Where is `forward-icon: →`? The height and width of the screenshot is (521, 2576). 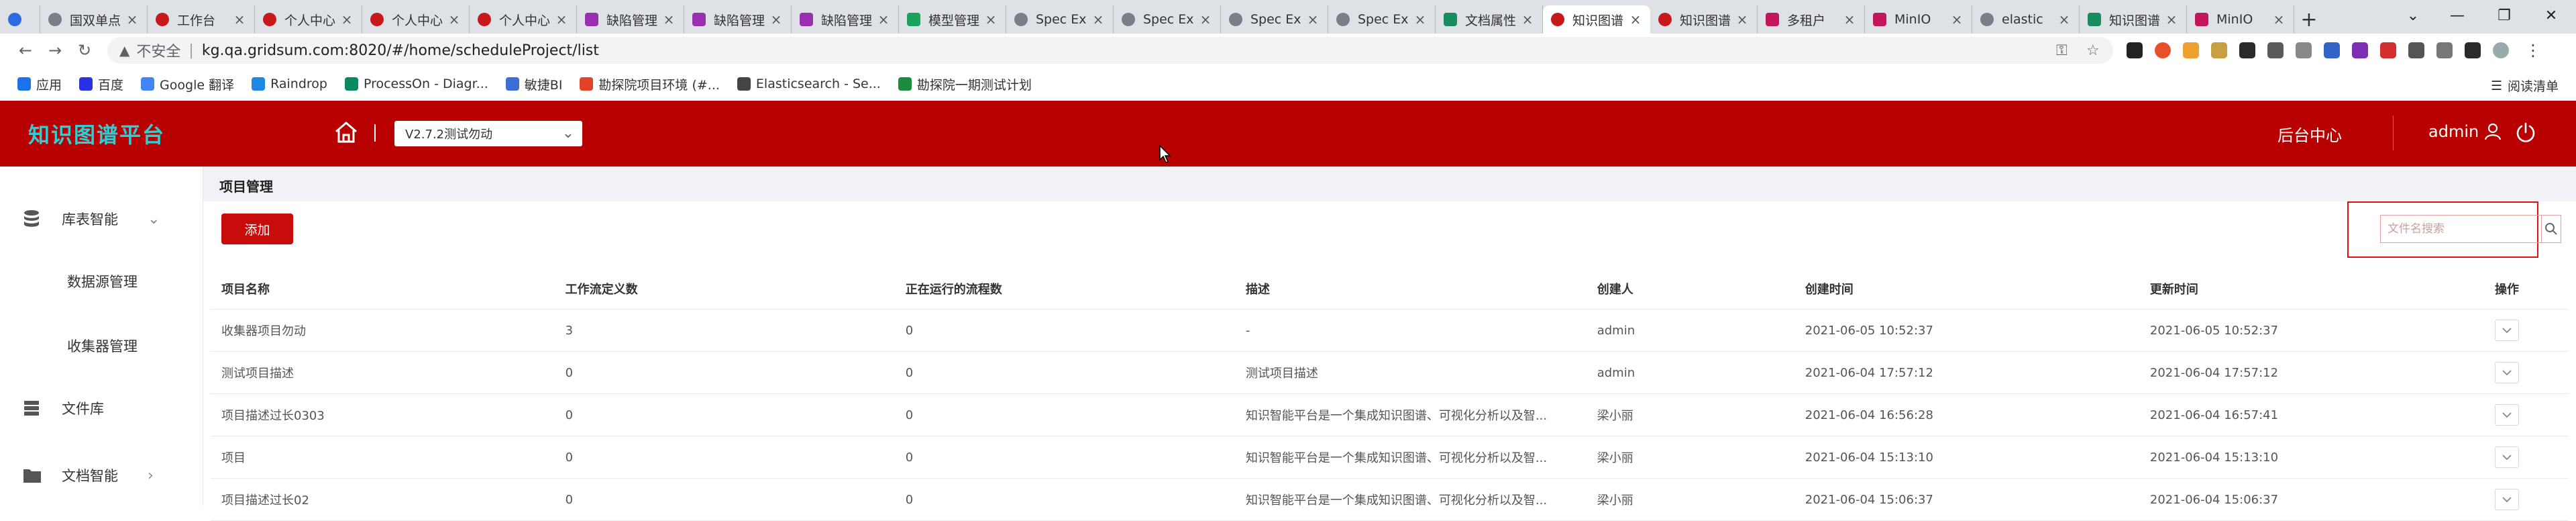 forward-icon: → is located at coordinates (55, 50).